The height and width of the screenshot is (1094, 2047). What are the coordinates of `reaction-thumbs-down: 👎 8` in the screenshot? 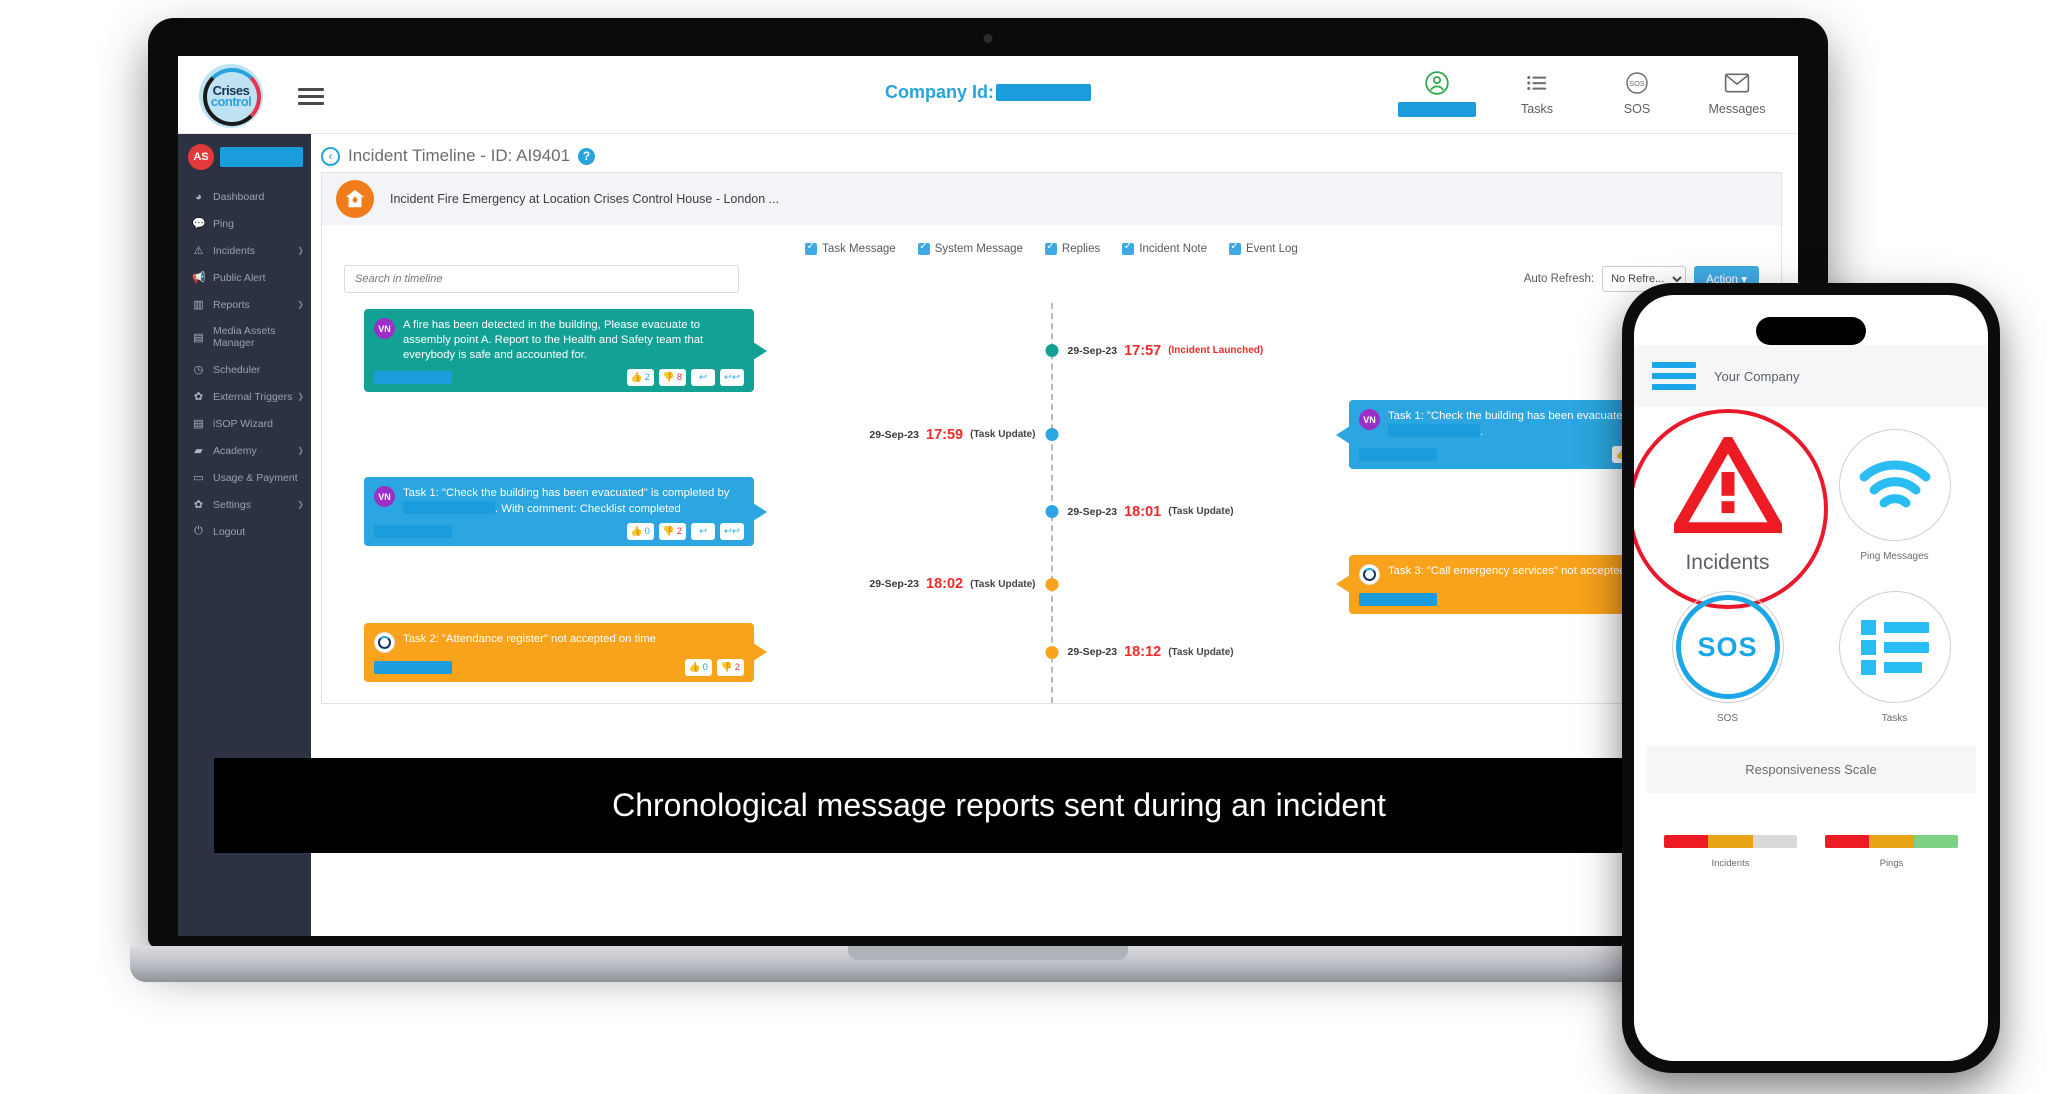 It's located at (672, 377).